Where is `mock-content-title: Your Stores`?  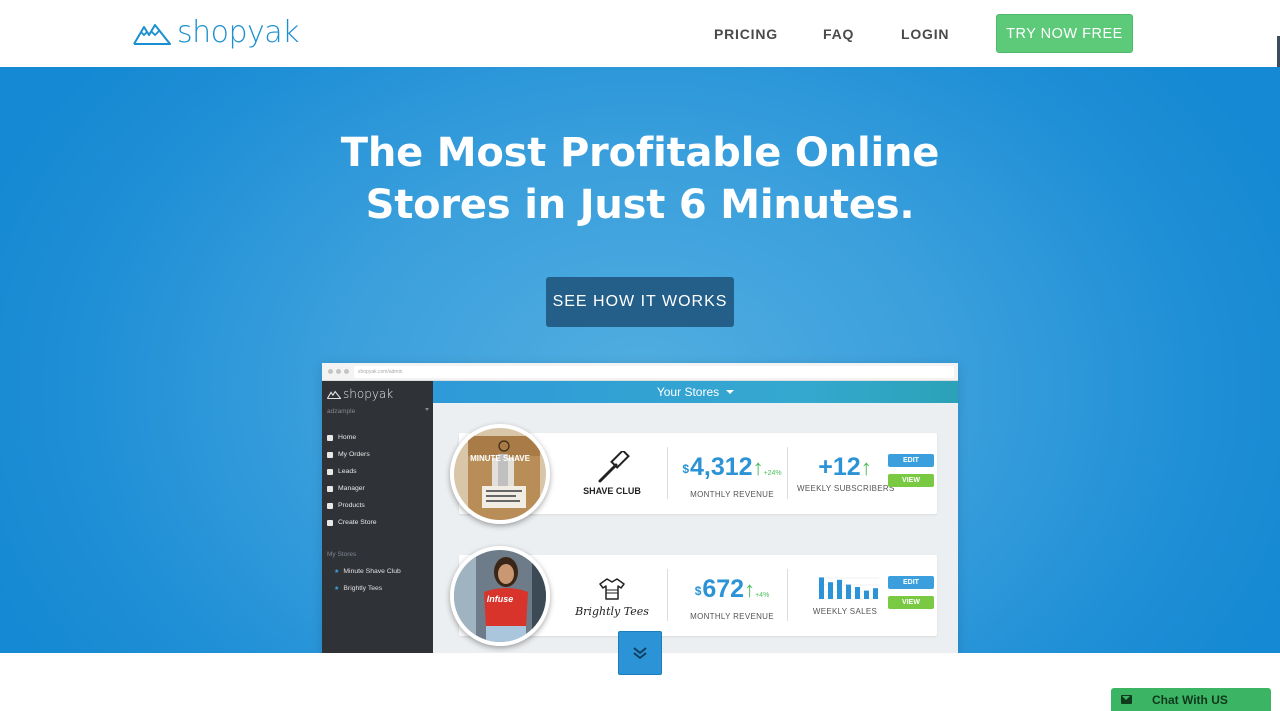 mock-content-title: Your Stores is located at coordinates (688, 392).